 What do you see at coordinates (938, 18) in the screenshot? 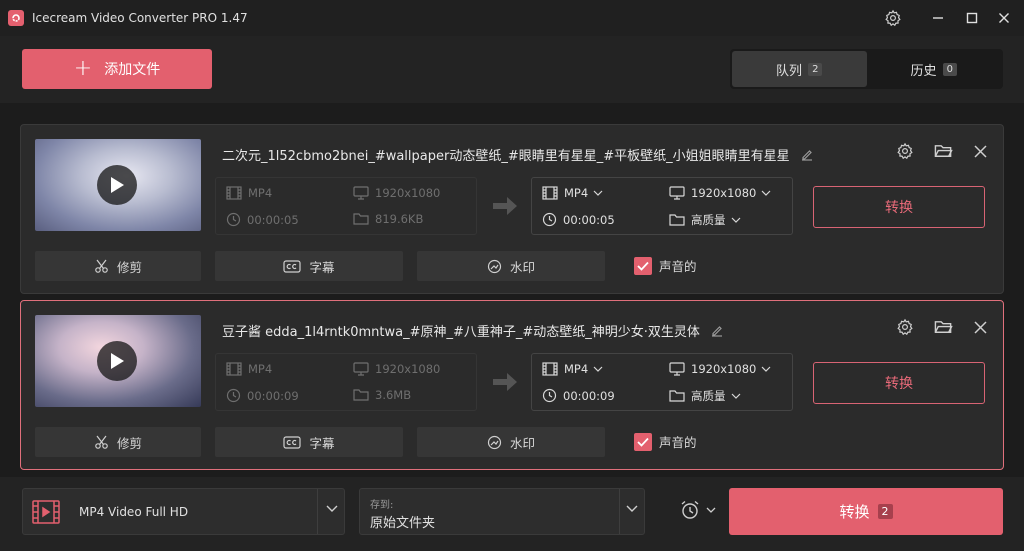
I see `minimize-icon` at bounding box center [938, 18].